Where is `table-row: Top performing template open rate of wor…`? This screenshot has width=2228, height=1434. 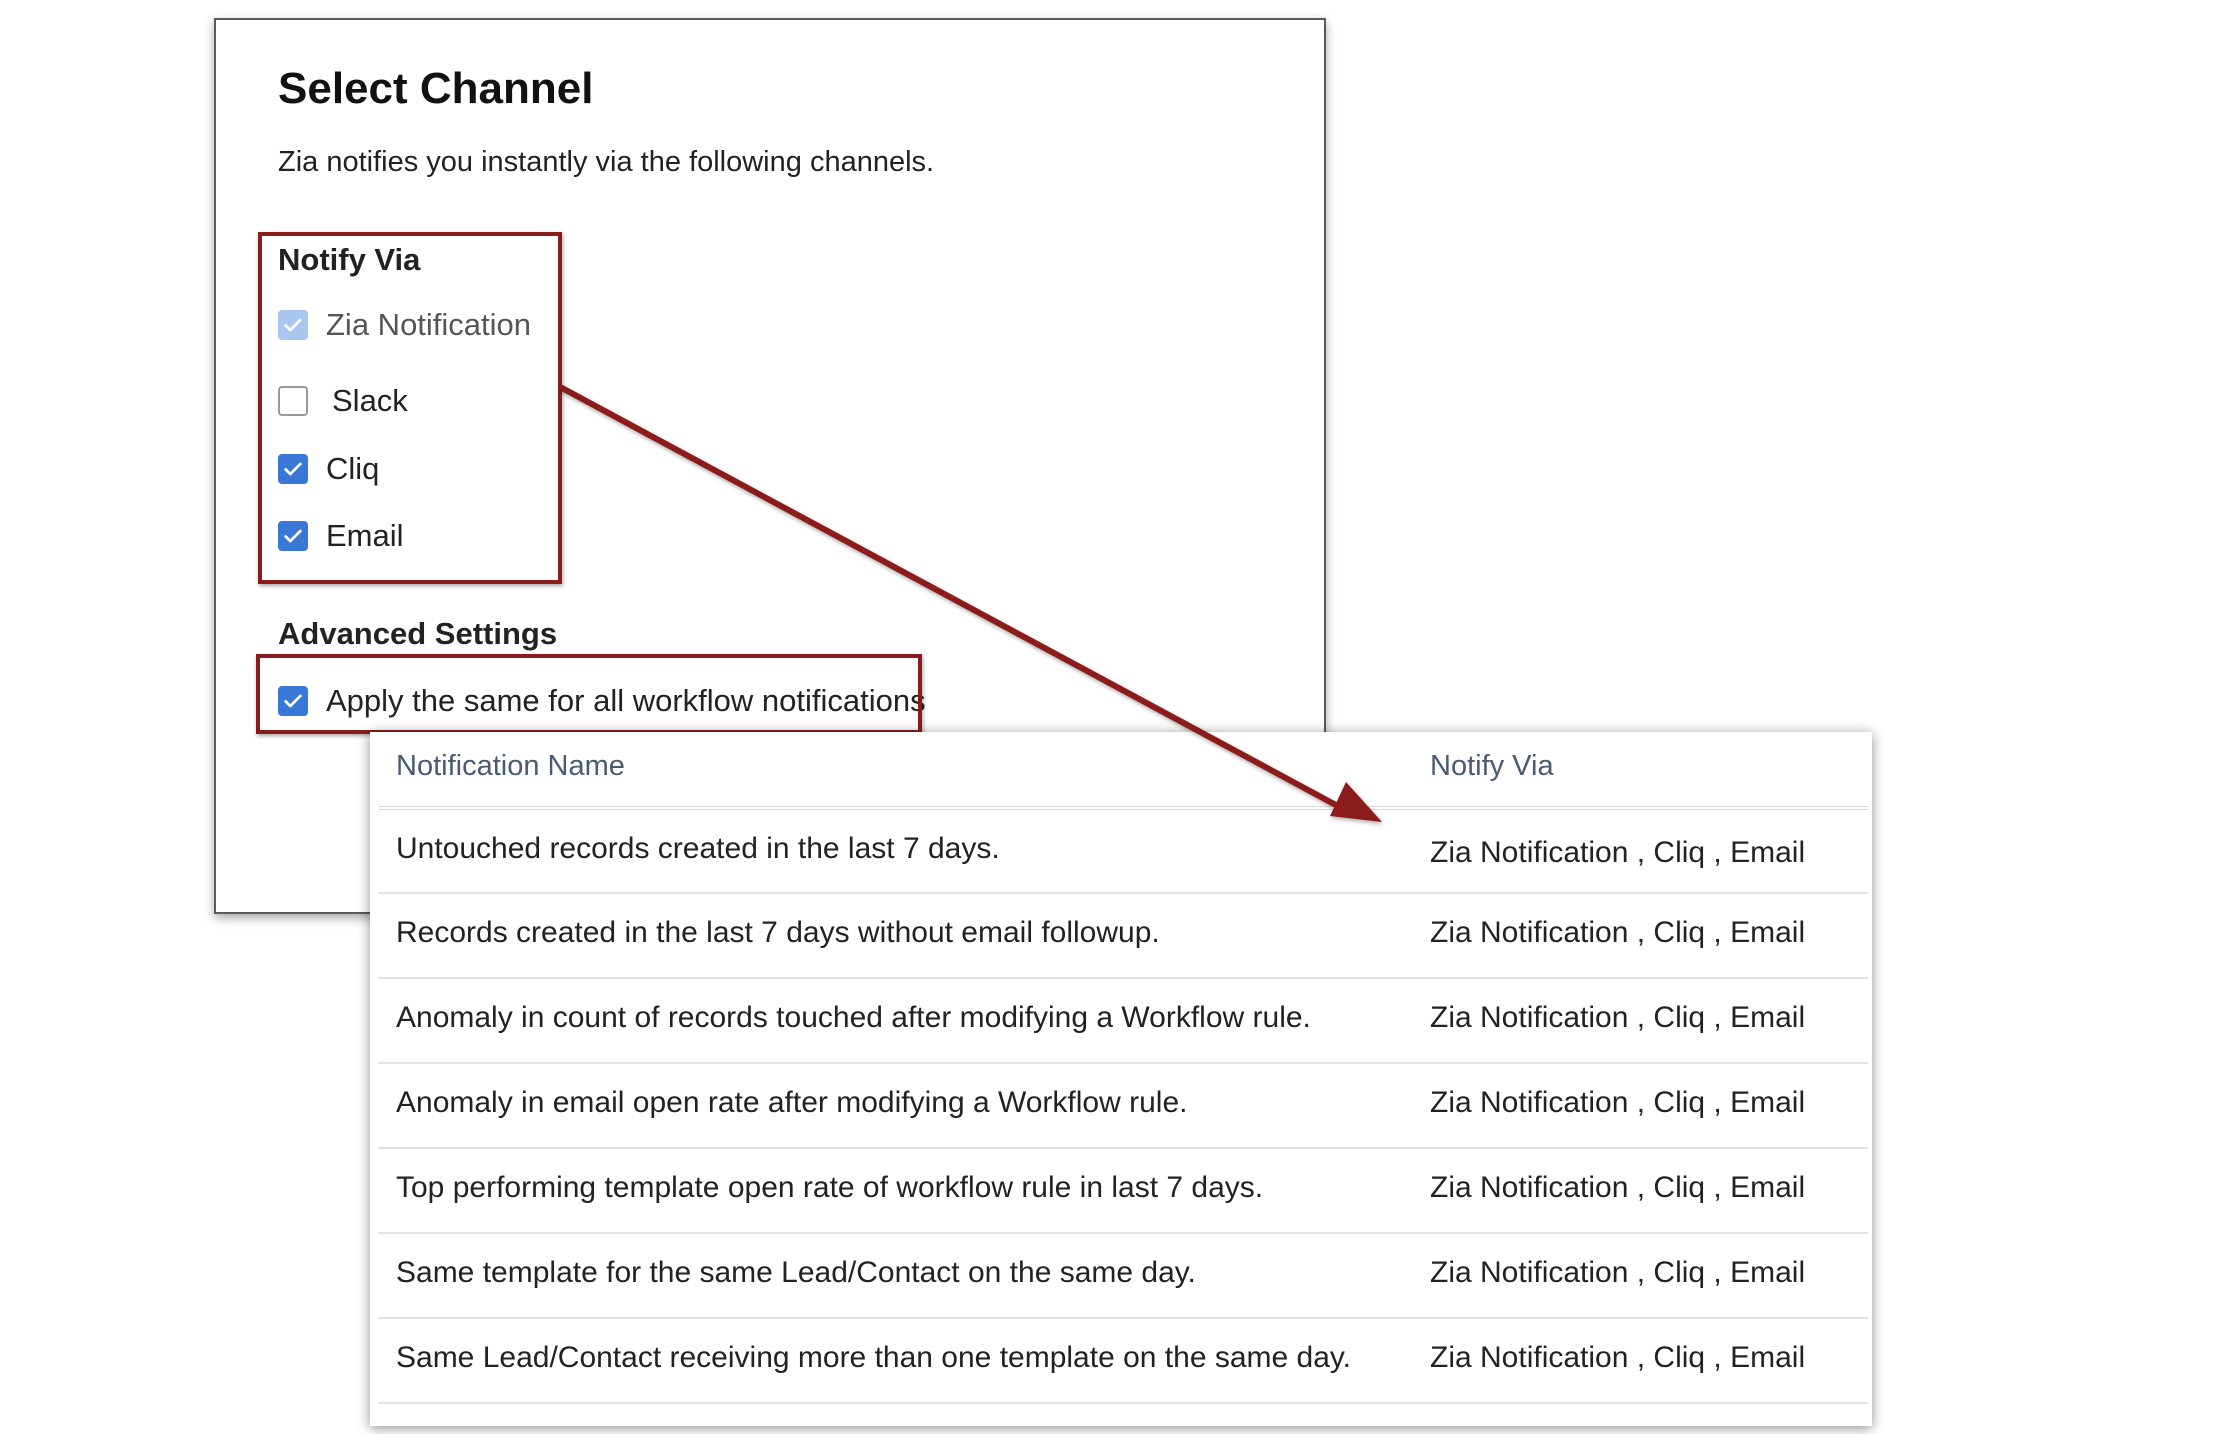 table-row: Top performing template open rate of wor… is located at coordinates (1123, 1189).